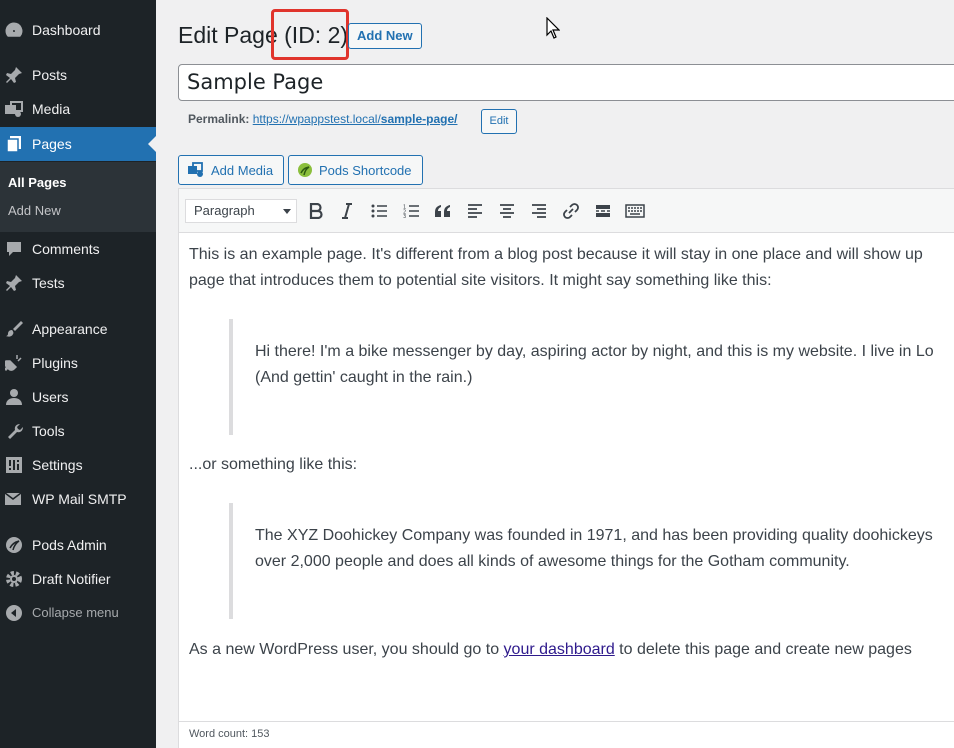 Image resolution: width=954 pixels, height=748 pixels. Describe the element at coordinates (228, 35) in the screenshot. I see `page-title-prefix: Edit Page` at that location.